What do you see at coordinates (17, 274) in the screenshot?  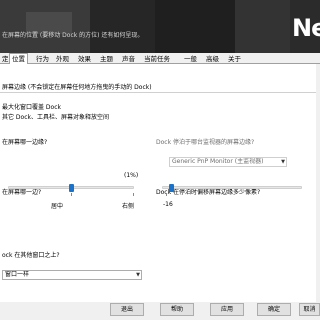 I see `layer-select-value: 窗口一样` at bounding box center [17, 274].